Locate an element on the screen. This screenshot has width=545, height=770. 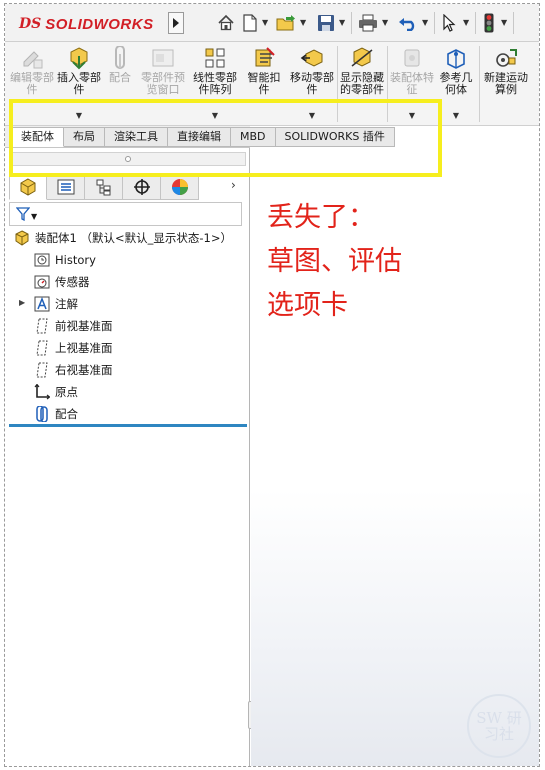
mate-label: 配合 is located at coordinates (120, 78).